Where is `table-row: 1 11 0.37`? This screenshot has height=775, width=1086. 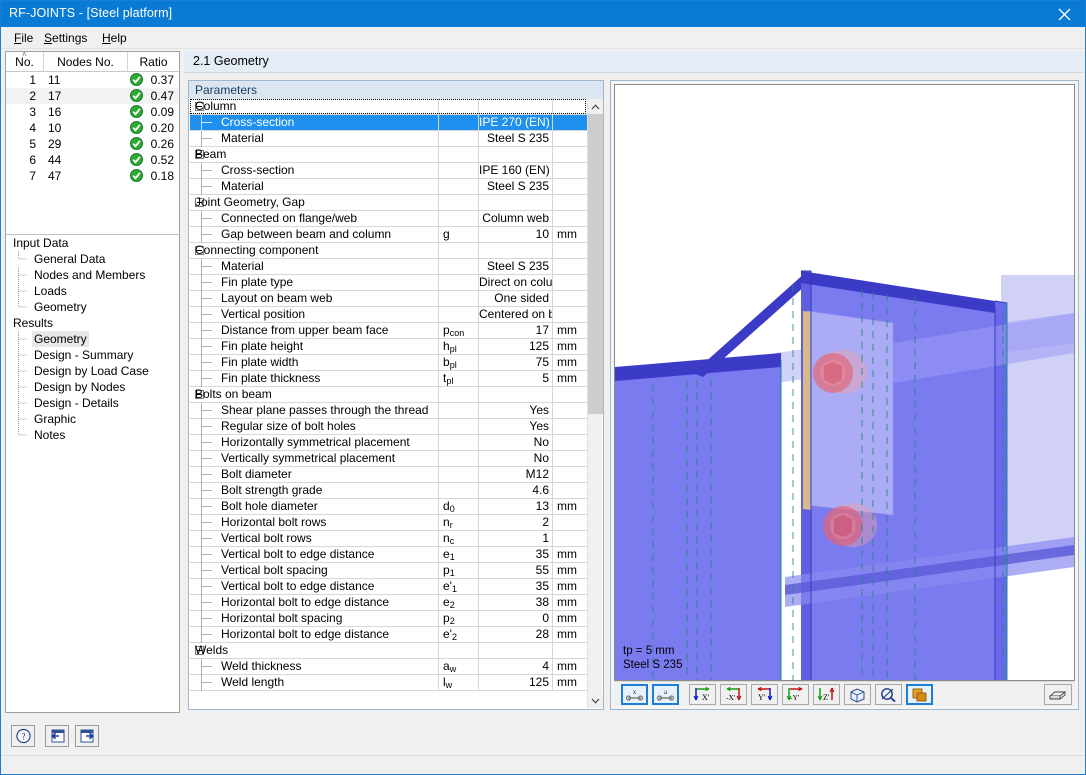 table-row: 1 11 0.37 is located at coordinates (92, 80).